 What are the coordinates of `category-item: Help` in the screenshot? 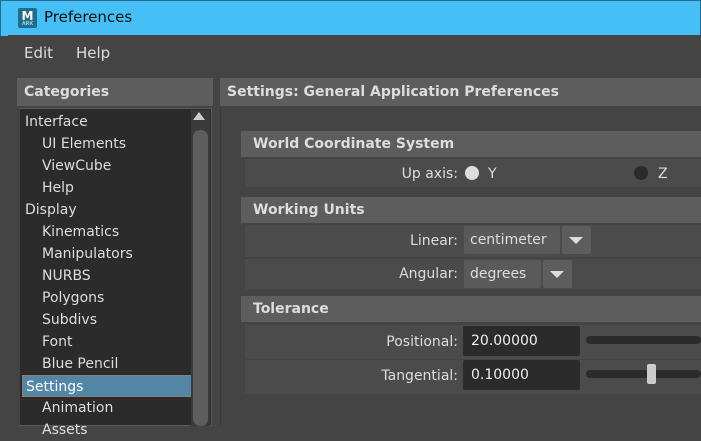 It's located at (107, 188).